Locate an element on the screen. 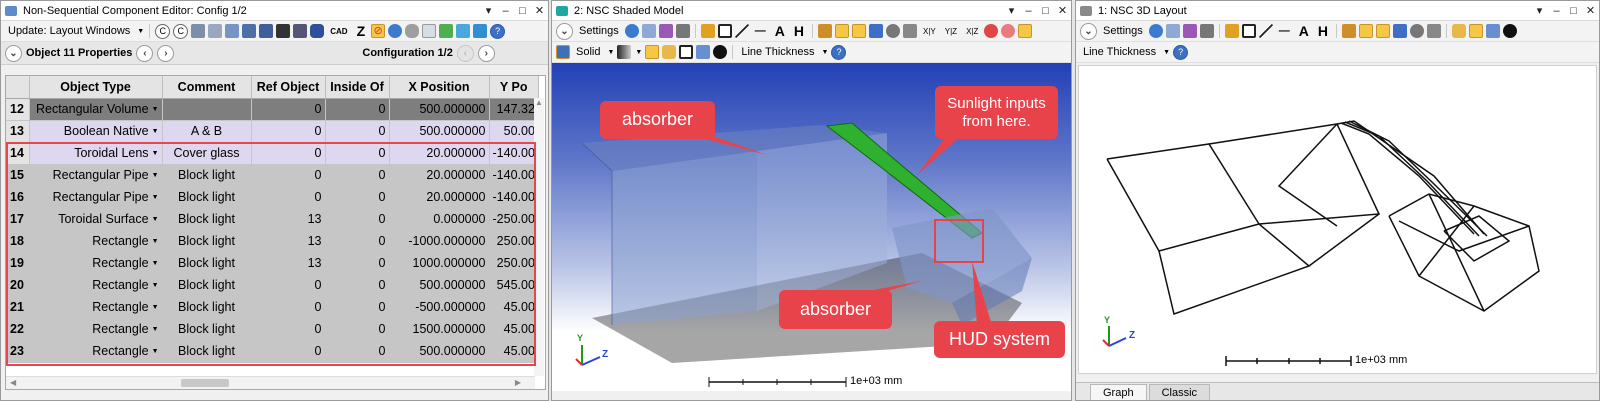  column-header: Comment is located at coordinates (207, 87).